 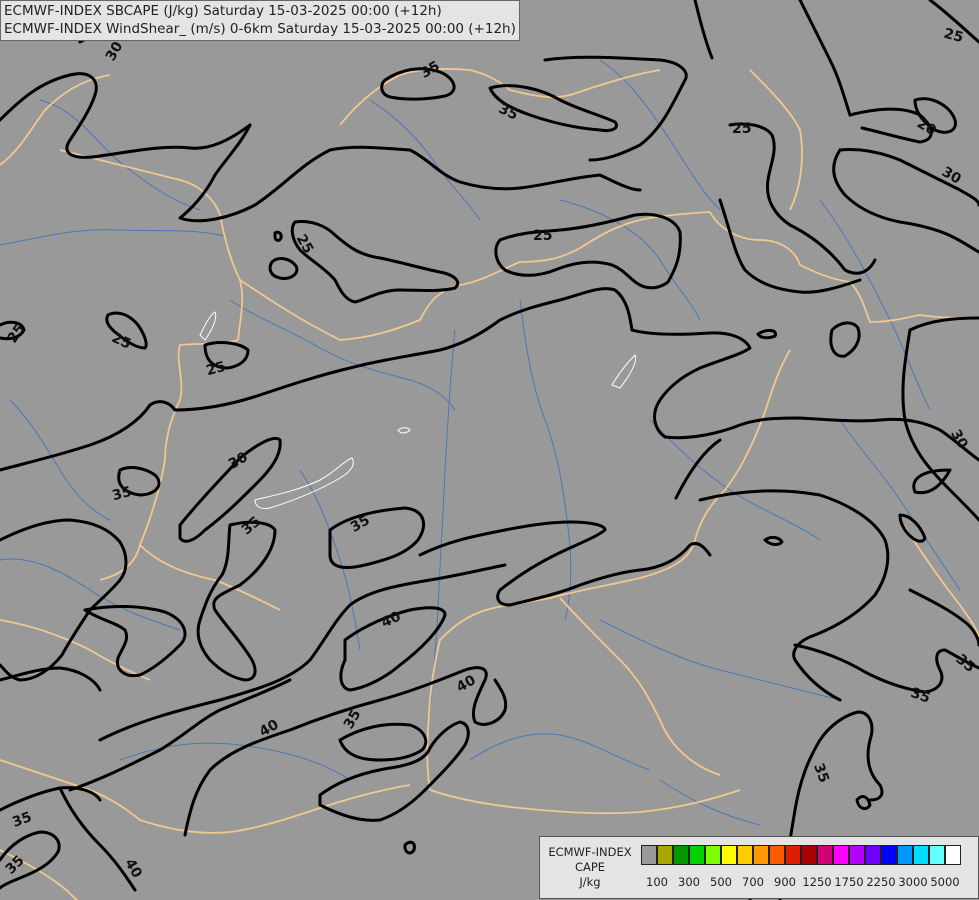 I want to click on legend-title: ECMWF-INDEX CAPE J/kg, so click(x=590, y=867).